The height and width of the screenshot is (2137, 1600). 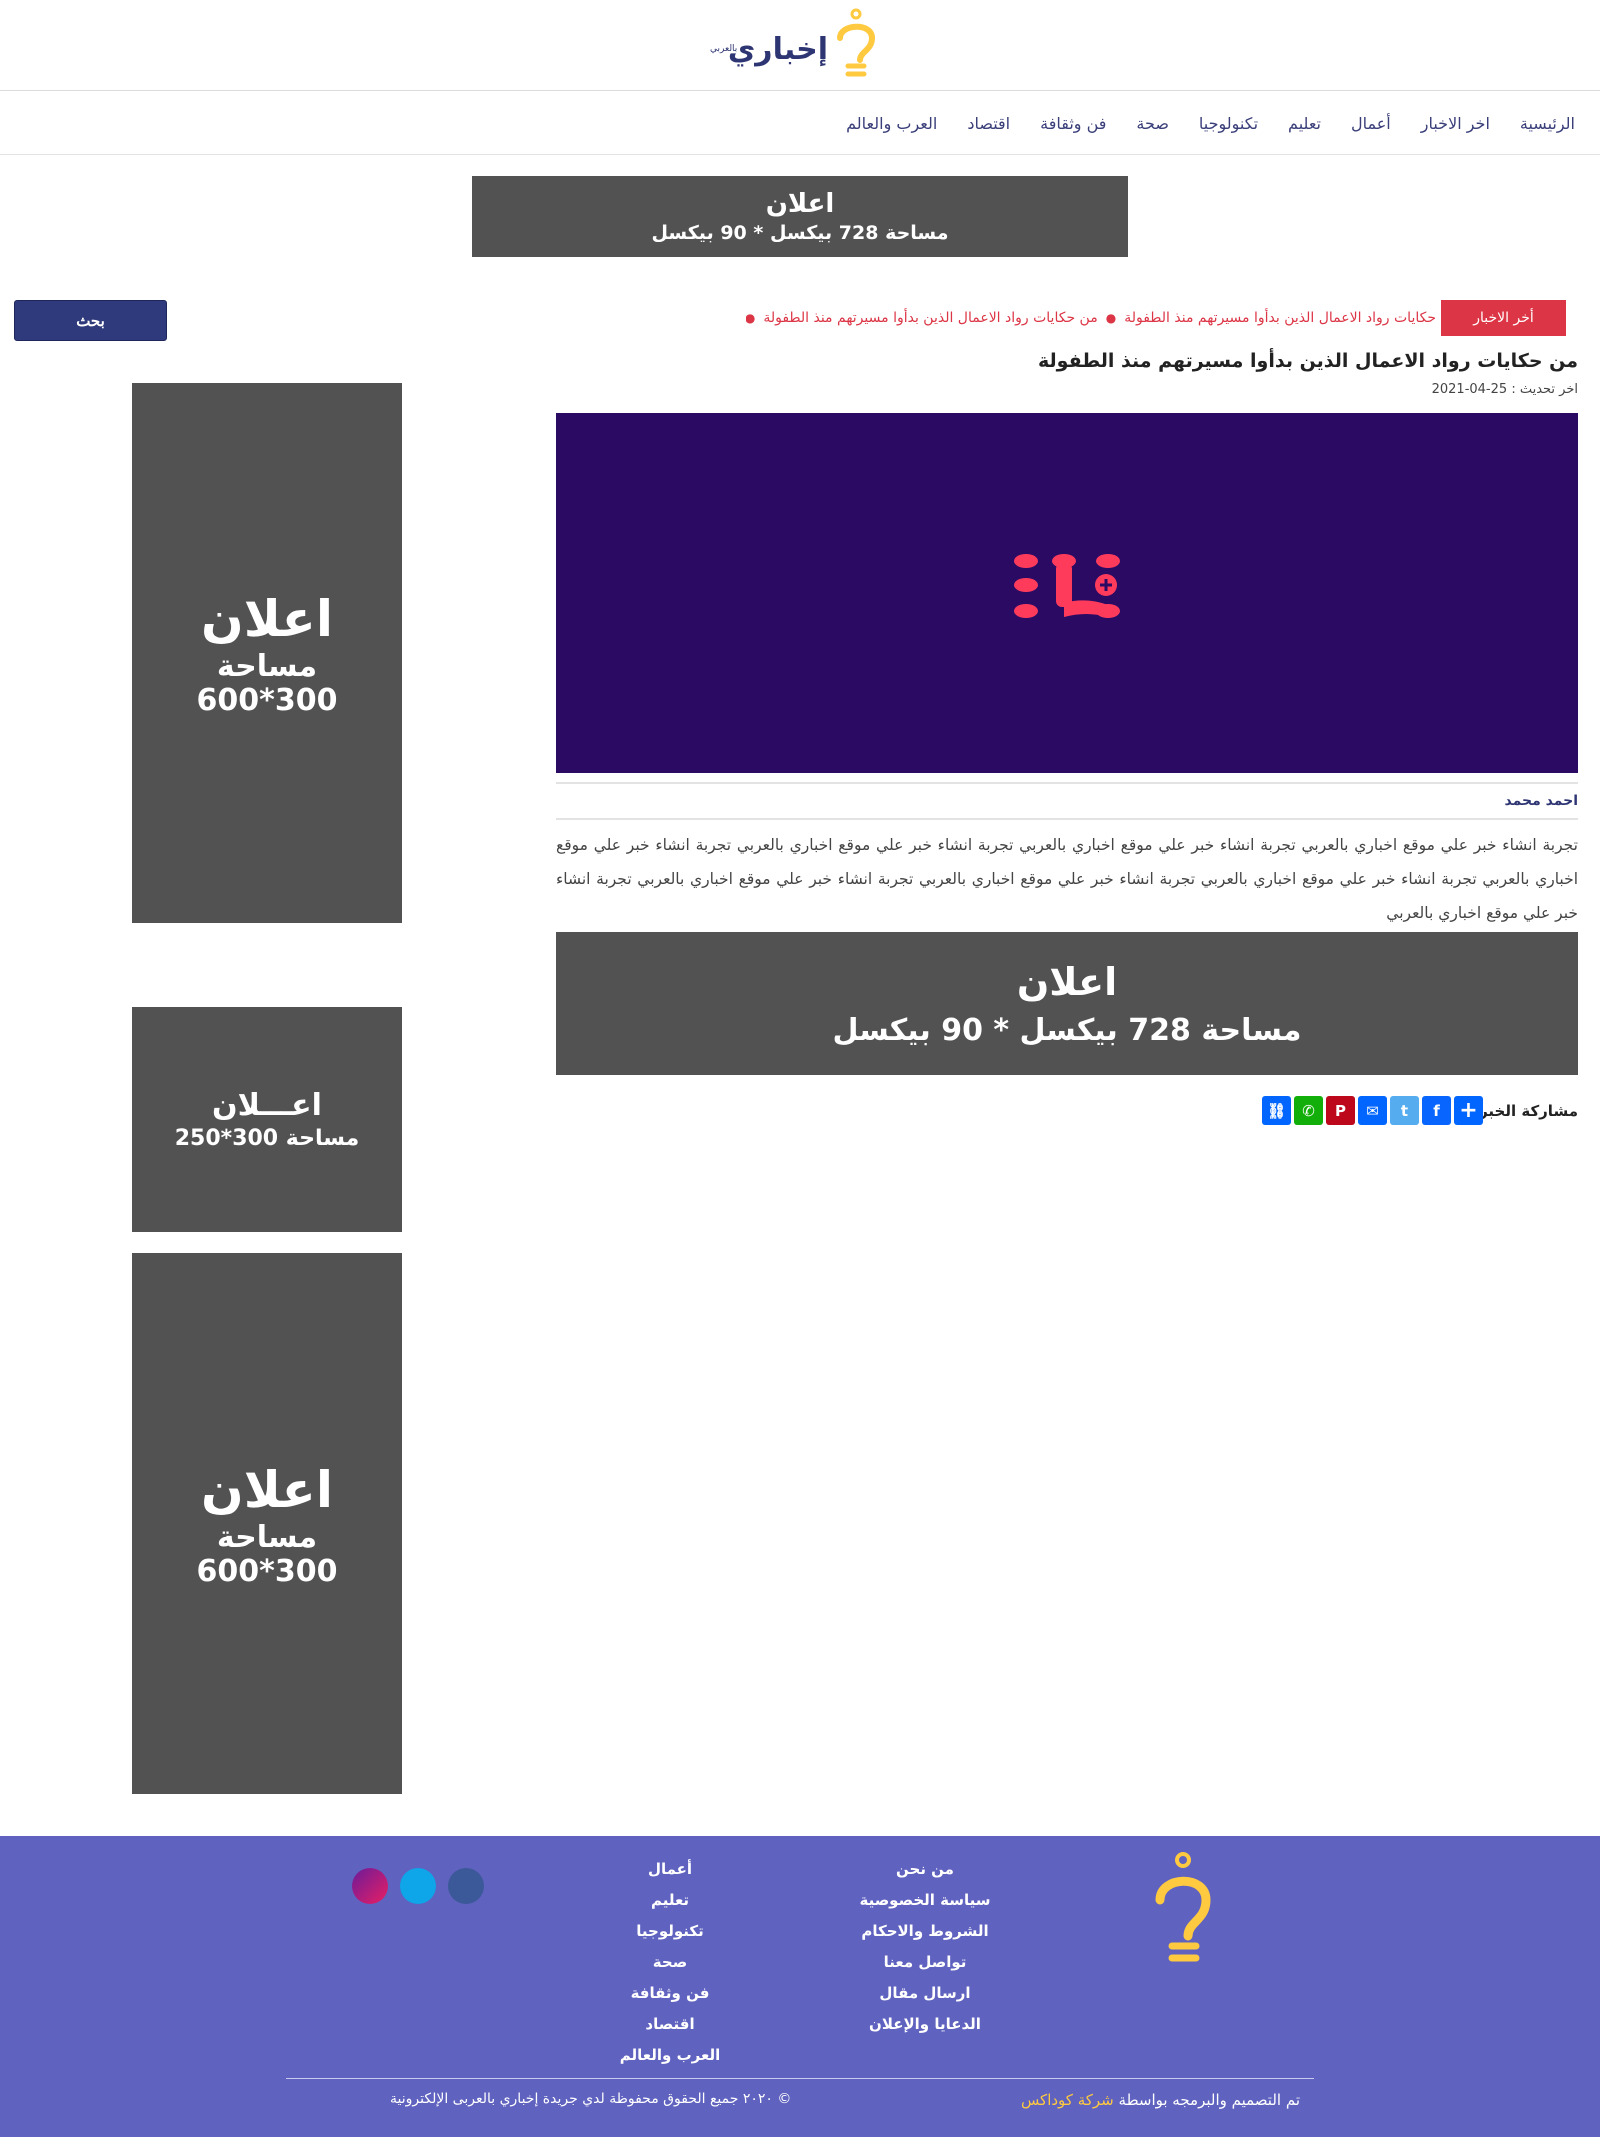 I want to click on ad-sidebar-square: اعـــلان مساحة 300*250, so click(x=267, y=1119).